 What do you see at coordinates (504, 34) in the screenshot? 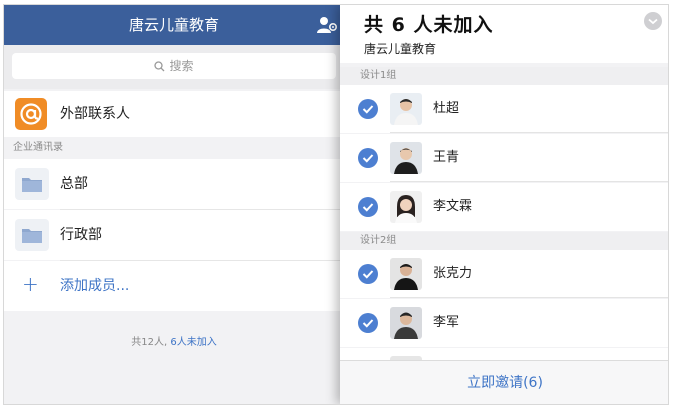
I see `panel-header: 共 6 人未加入 唐云儿童教育` at bounding box center [504, 34].